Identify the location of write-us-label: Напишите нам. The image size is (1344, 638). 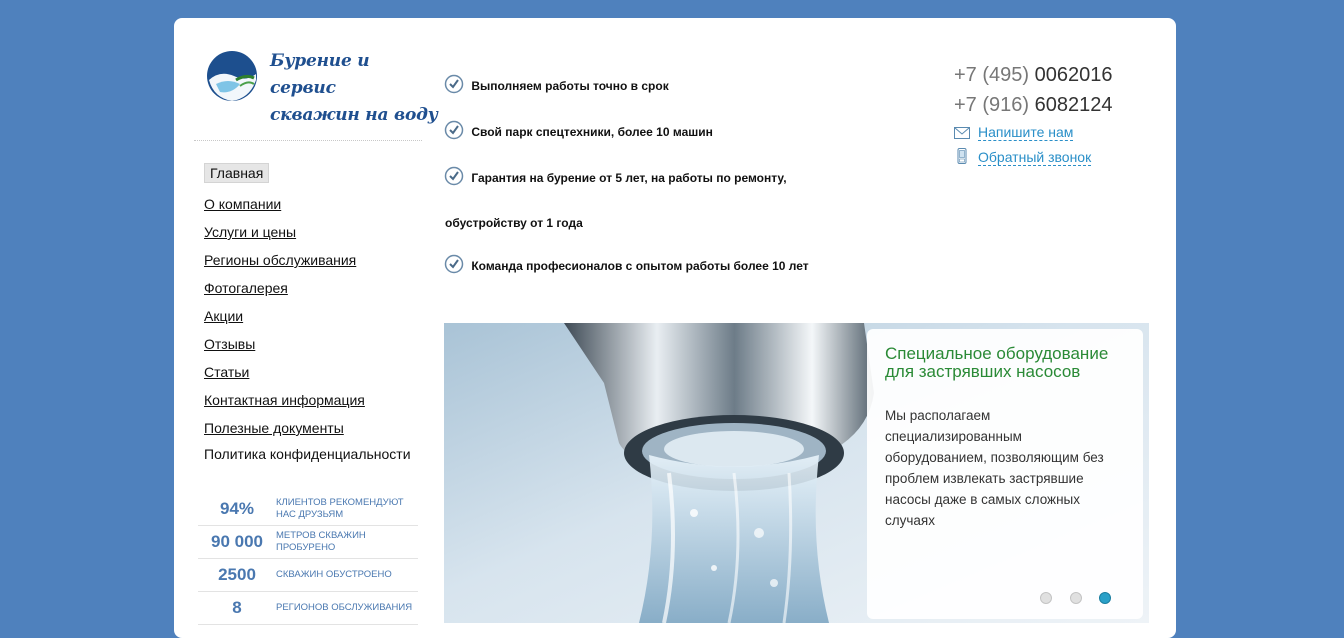
(1026, 132).